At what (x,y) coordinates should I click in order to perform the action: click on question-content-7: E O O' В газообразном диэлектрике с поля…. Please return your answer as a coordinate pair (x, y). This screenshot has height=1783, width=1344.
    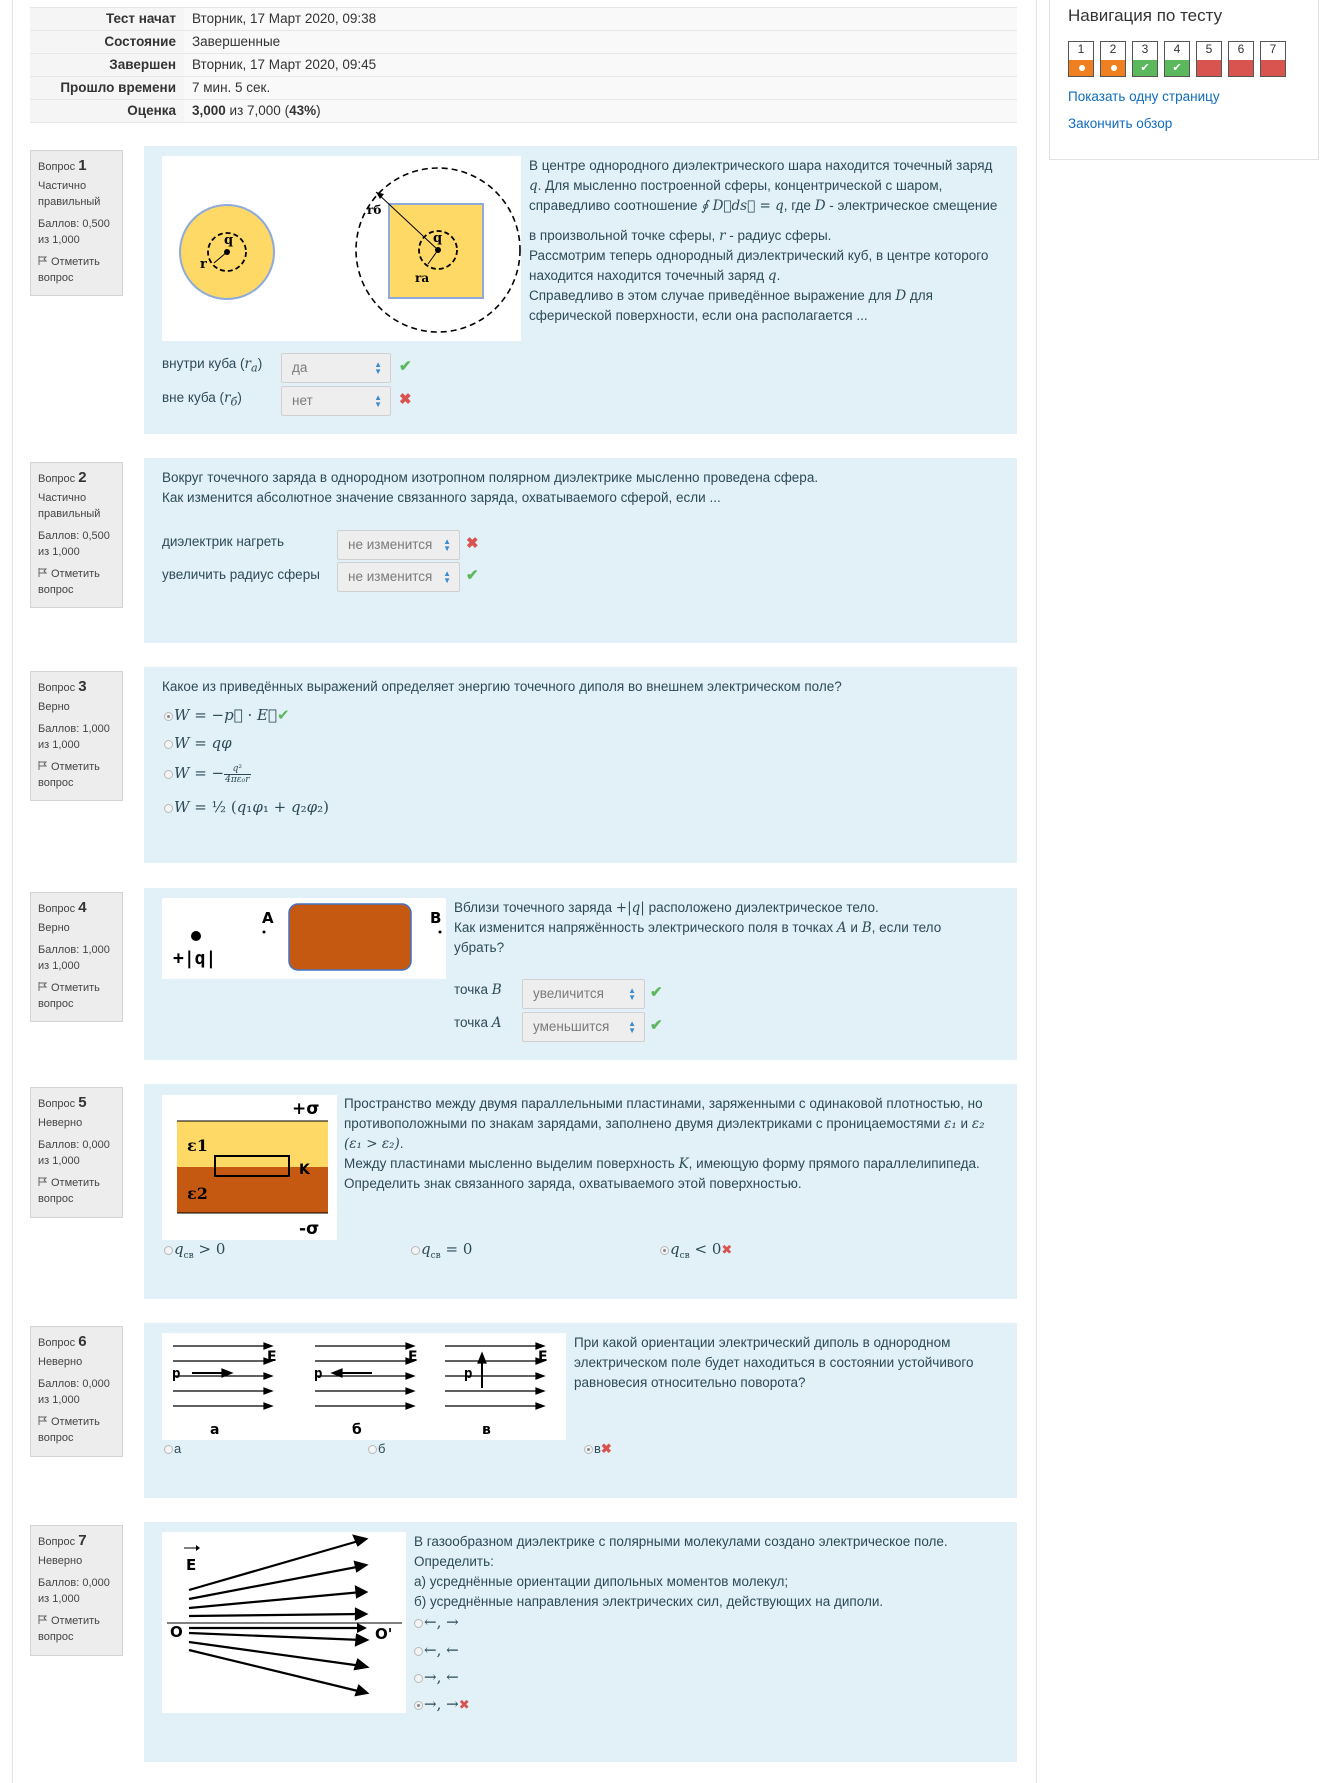
    Looking at the image, I should click on (580, 1642).